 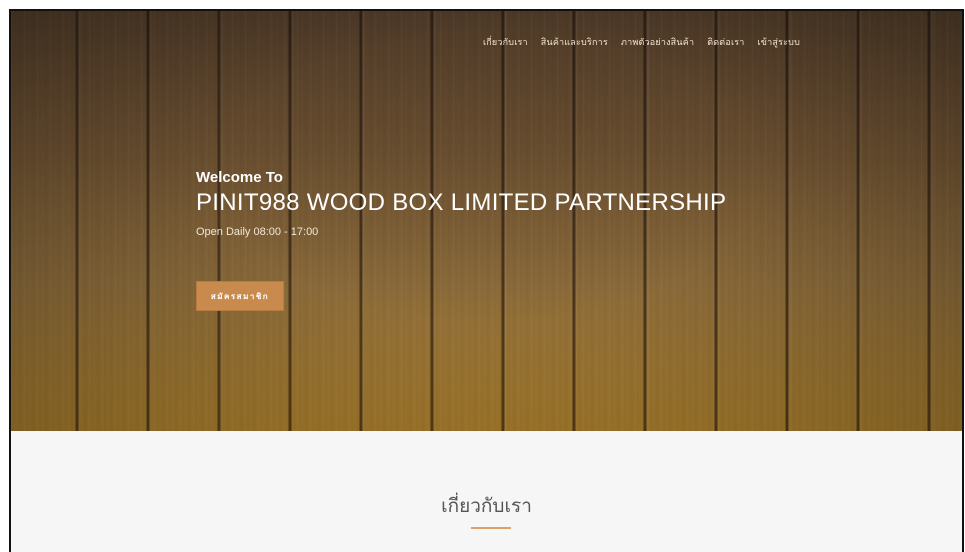 I want to click on nav-item-contact: ติดต่อเรา, so click(x=725, y=42).